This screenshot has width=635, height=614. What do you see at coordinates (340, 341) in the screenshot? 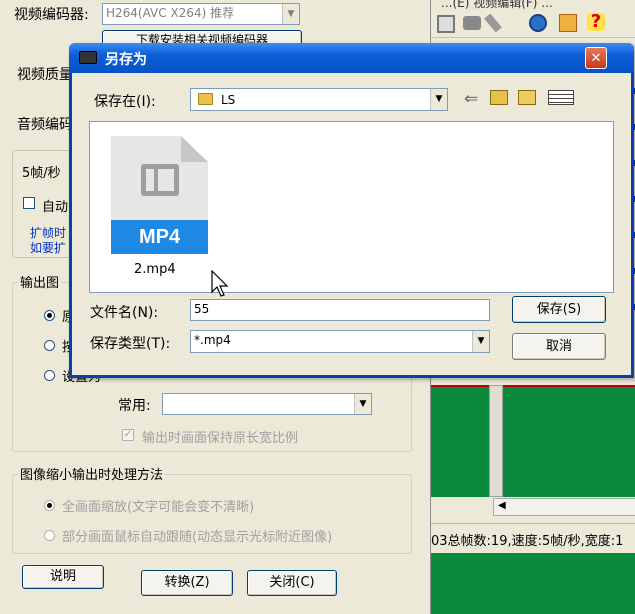
I see `filetype-select: *.mp4 ▼` at bounding box center [340, 341].